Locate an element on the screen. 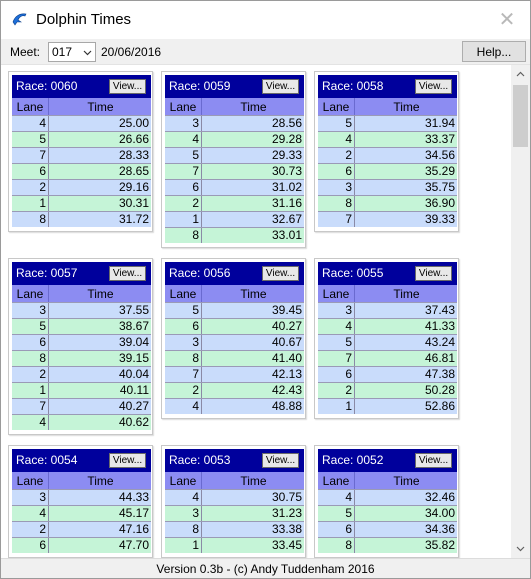  result-row: 8 35.82 is located at coordinates (387, 545).